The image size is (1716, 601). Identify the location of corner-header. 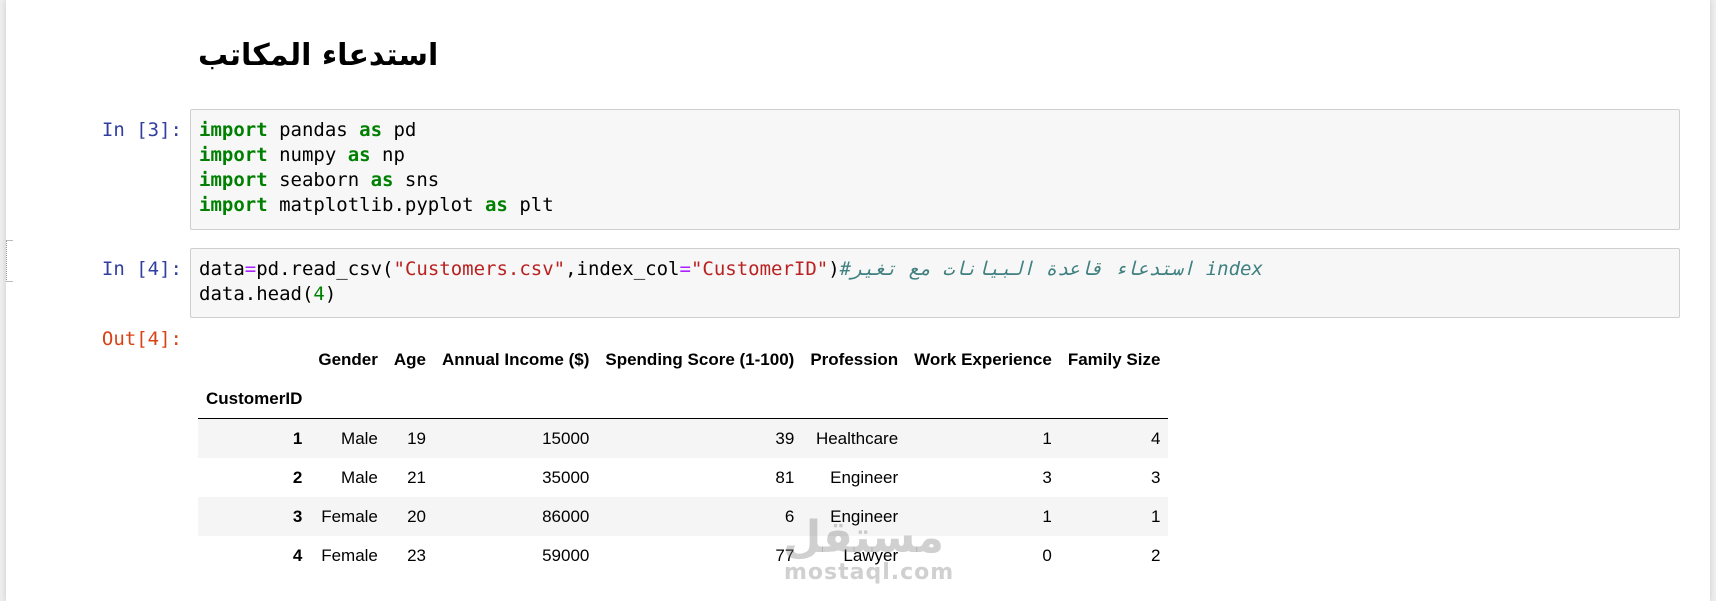
(254, 359).